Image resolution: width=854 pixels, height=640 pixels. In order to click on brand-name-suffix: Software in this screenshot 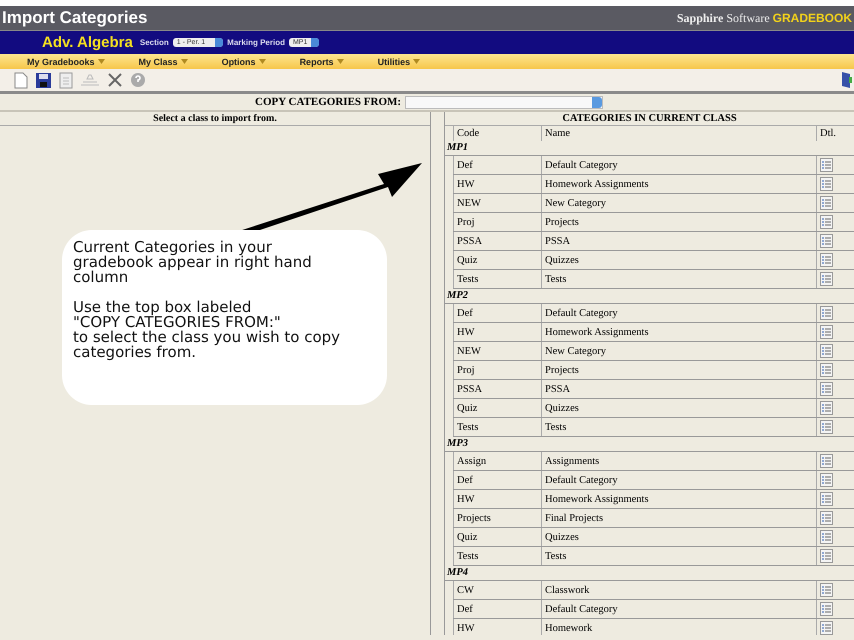, I will do `click(748, 18)`.